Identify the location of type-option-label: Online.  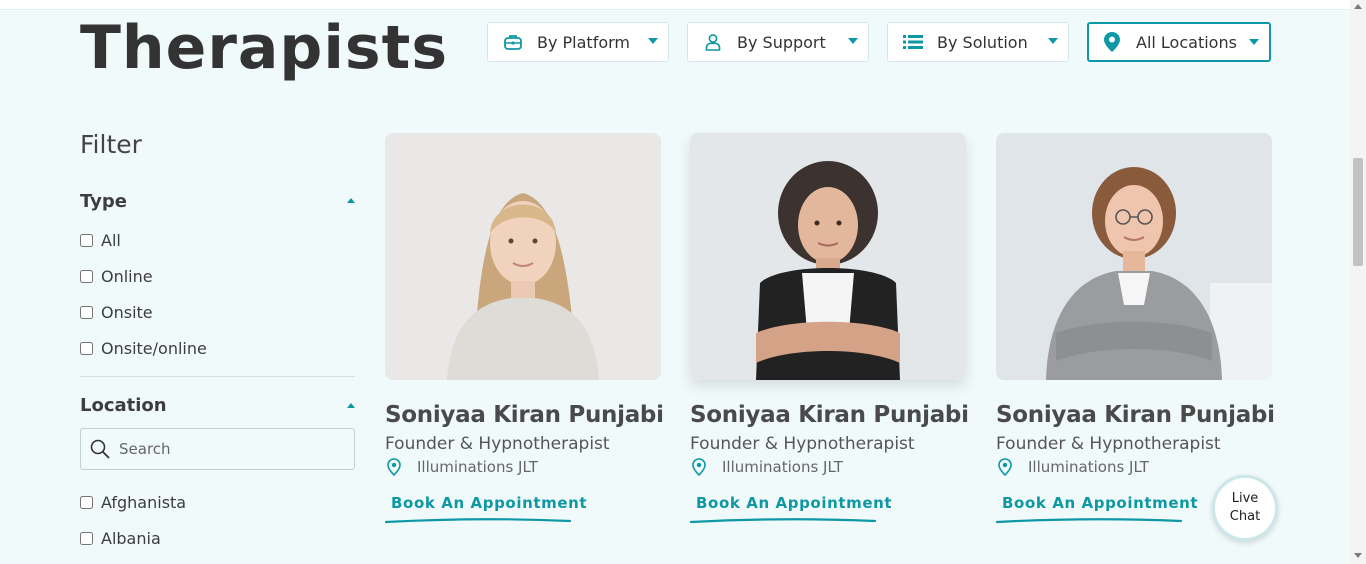
(127, 276).